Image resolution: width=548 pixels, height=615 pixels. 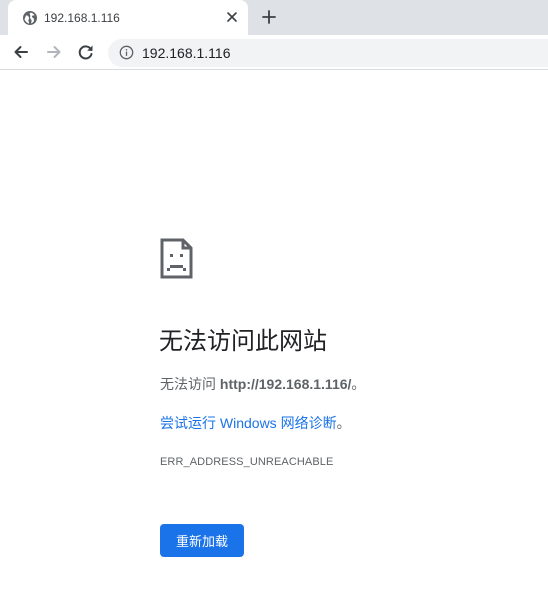 What do you see at coordinates (243, 341) in the screenshot?
I see `error-heading: 无法访问此网站` at bounding box center [243, 341].